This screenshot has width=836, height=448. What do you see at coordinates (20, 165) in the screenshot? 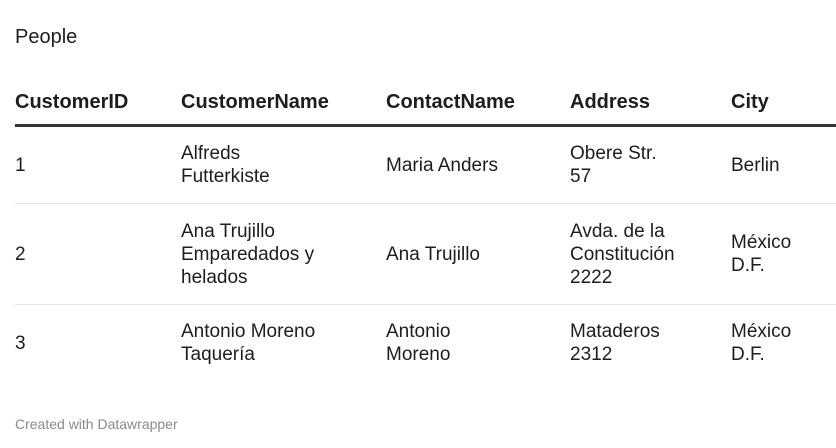
I see `cell-text: 1` at bounding box center [20, 165].